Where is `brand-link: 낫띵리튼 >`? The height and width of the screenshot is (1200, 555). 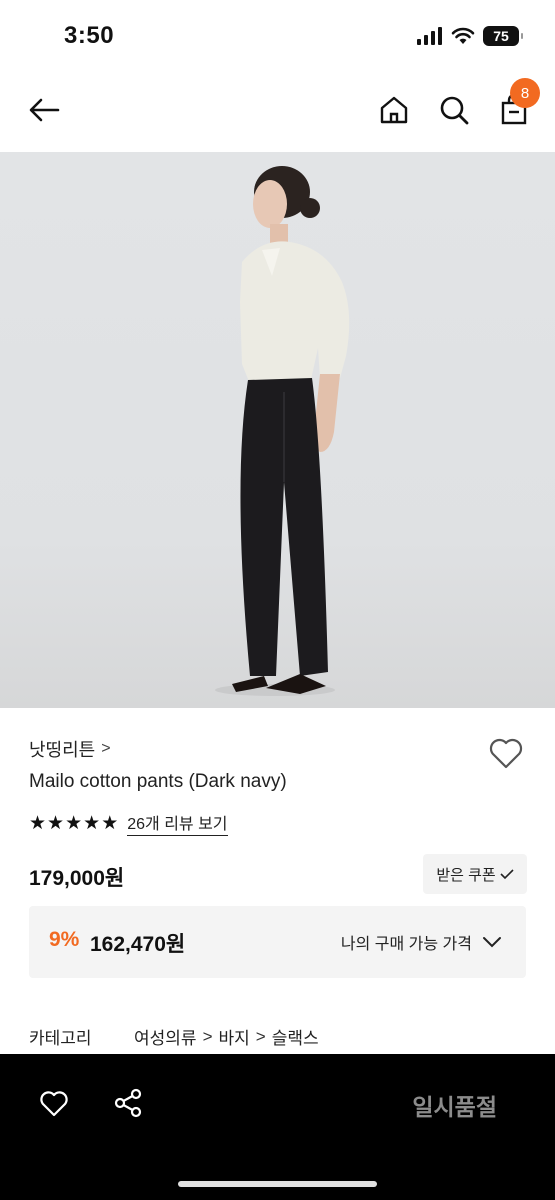 brand-link: 낫띵리튼 > is located at coordinates (70, 749).